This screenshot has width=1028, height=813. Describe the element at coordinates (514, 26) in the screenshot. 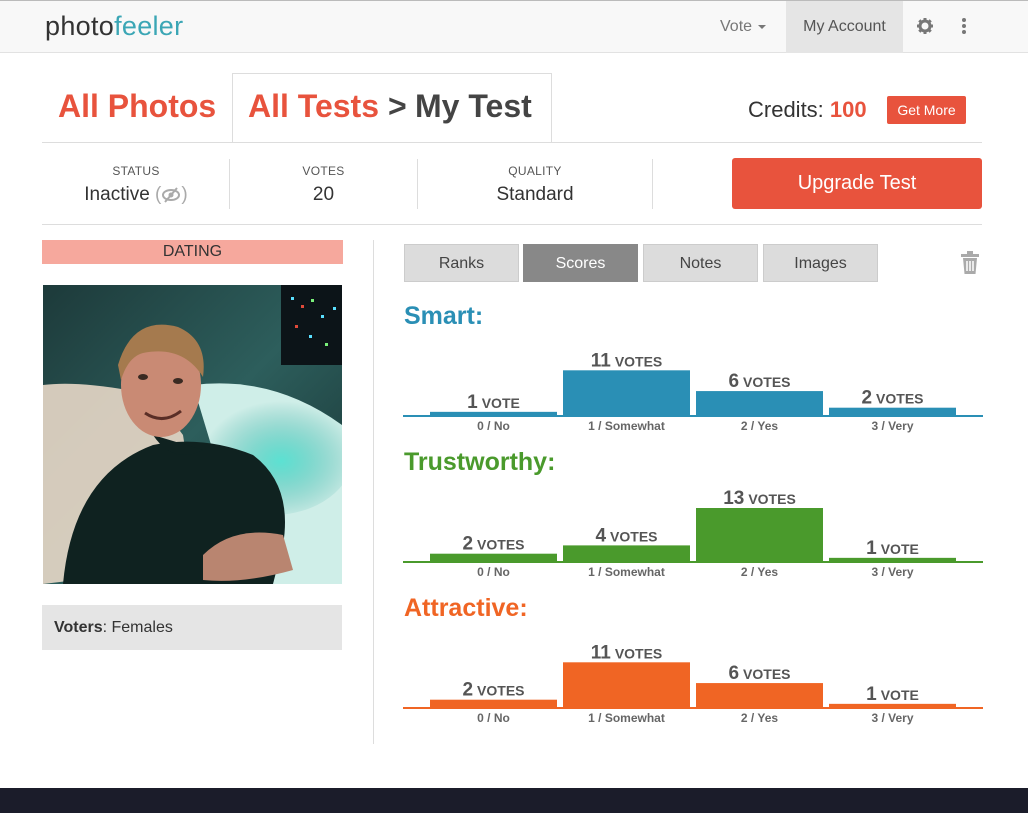

I see `top-navbar: photofeeler Vote My Account` at that location.